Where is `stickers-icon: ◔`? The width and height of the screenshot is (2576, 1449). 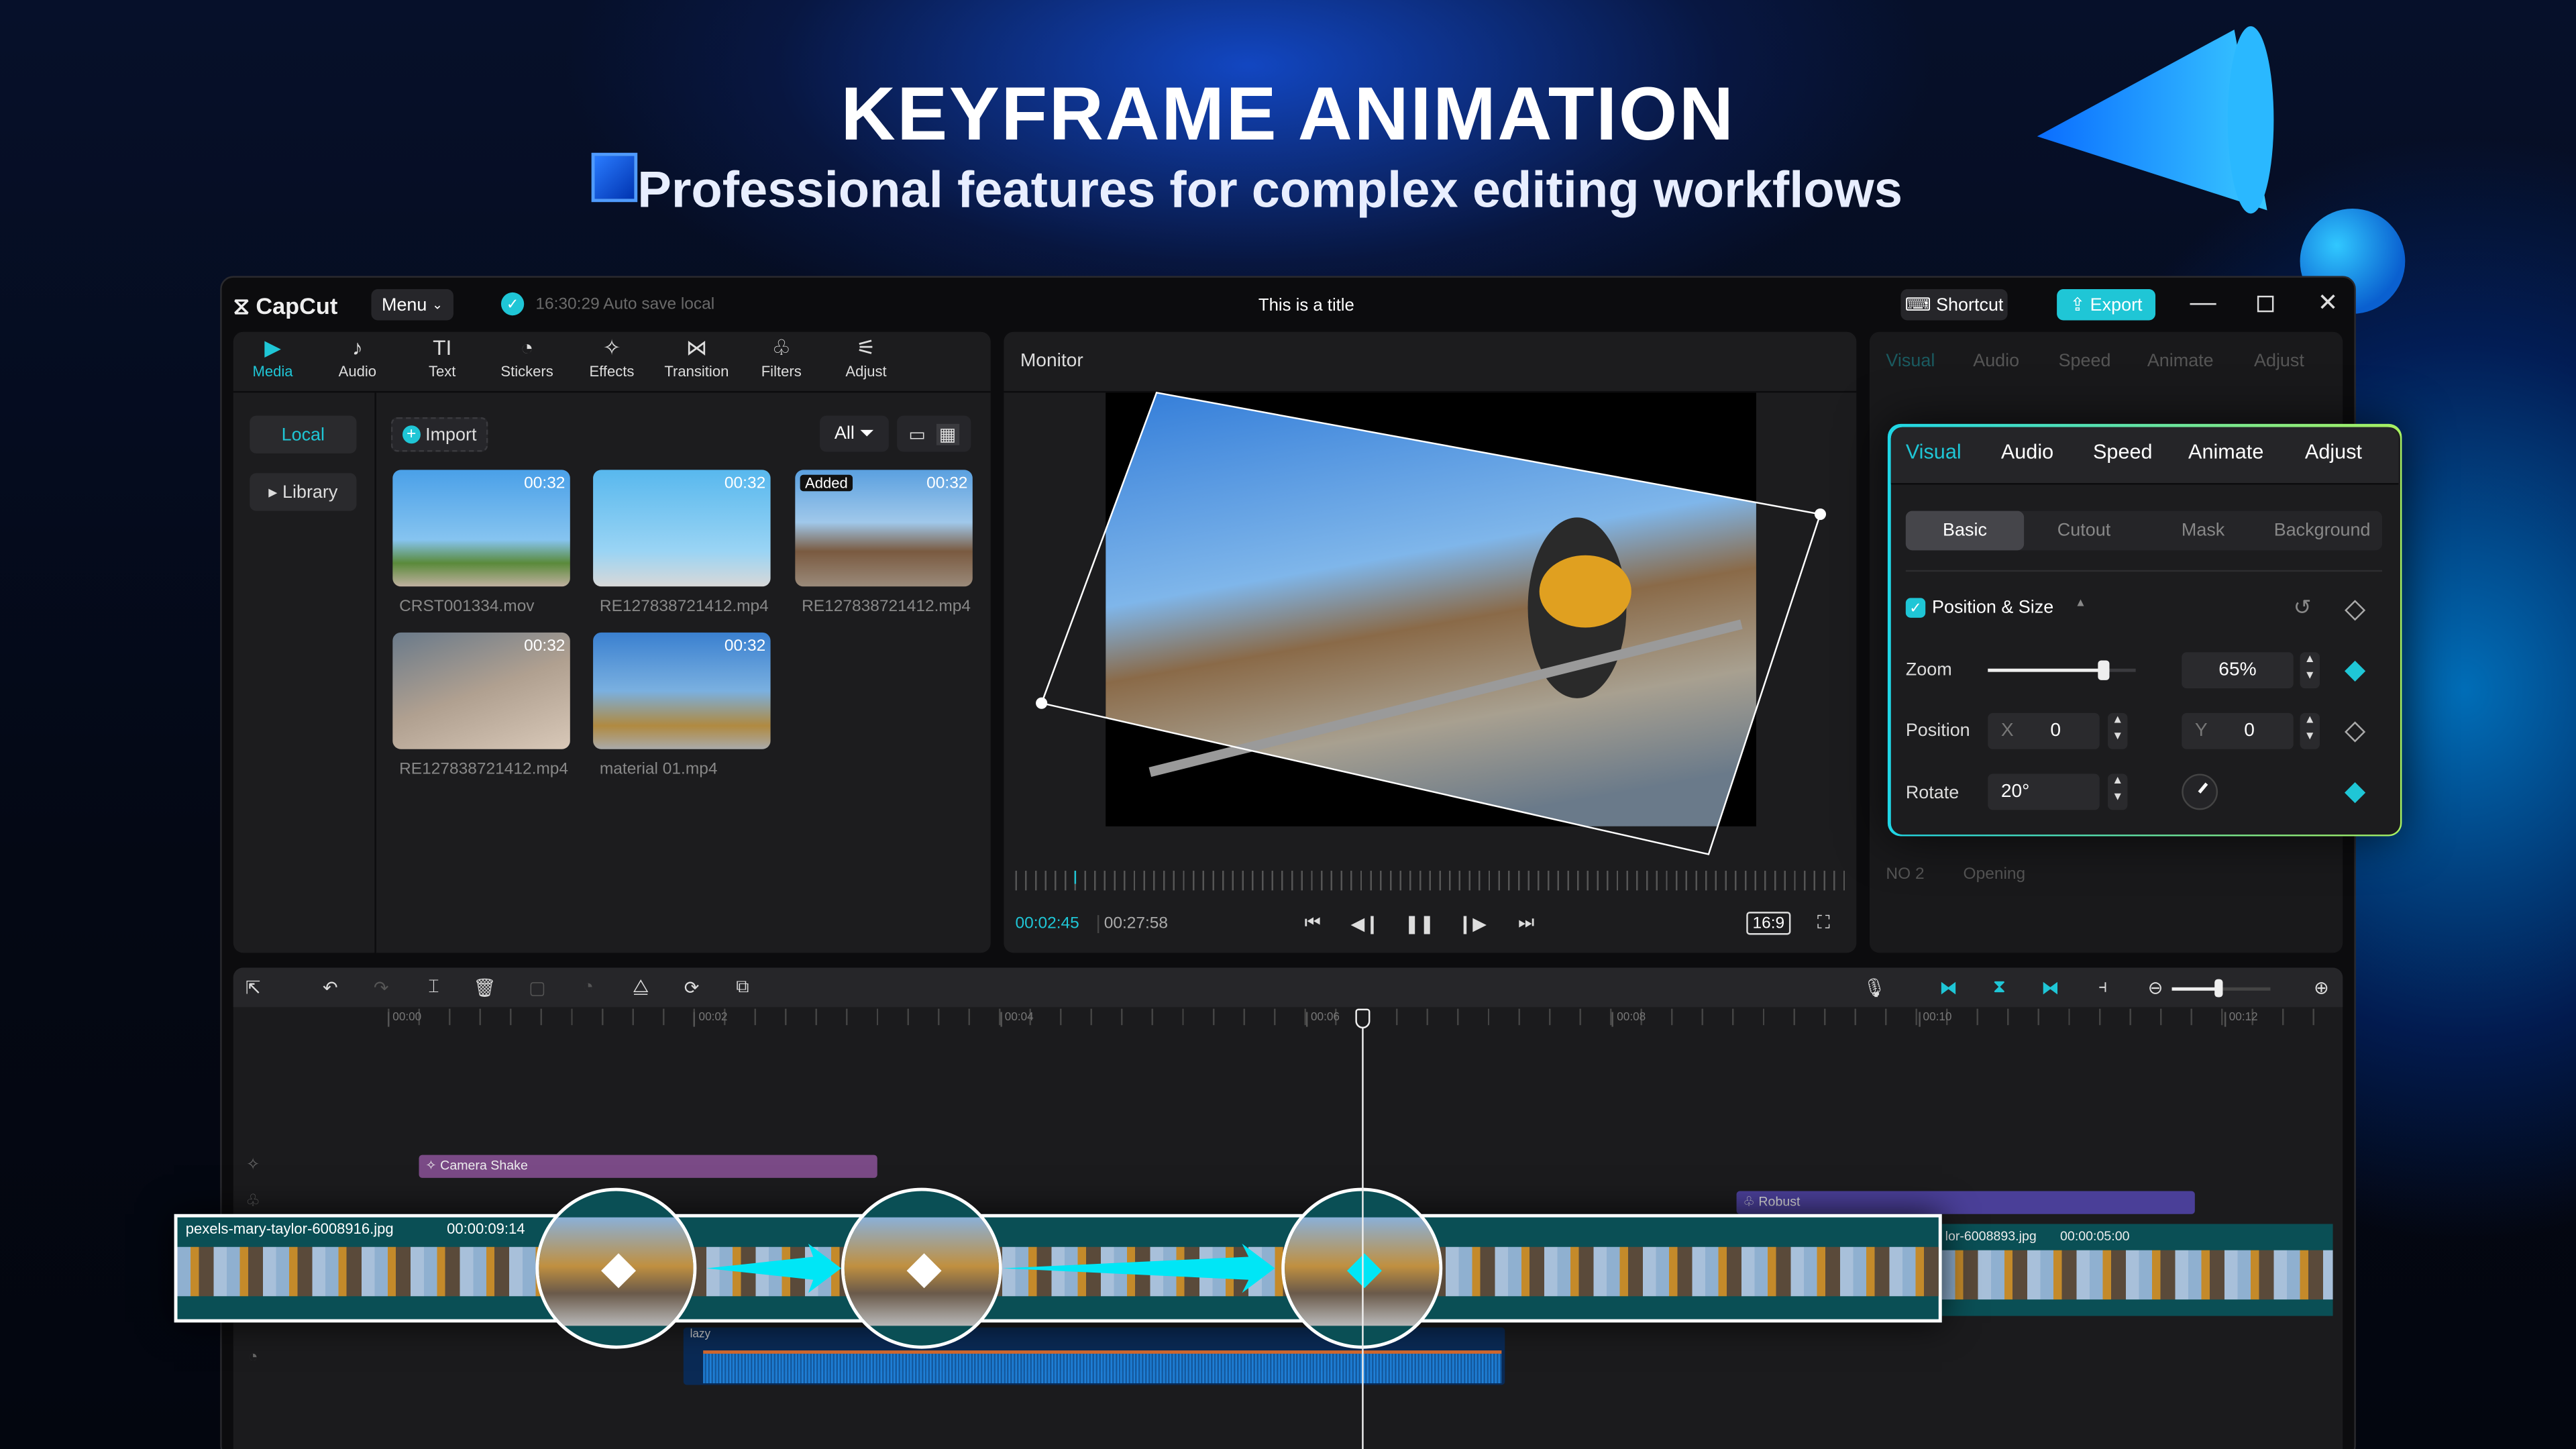
stickers-icon: ◔ is located at coordinates (527, 347).